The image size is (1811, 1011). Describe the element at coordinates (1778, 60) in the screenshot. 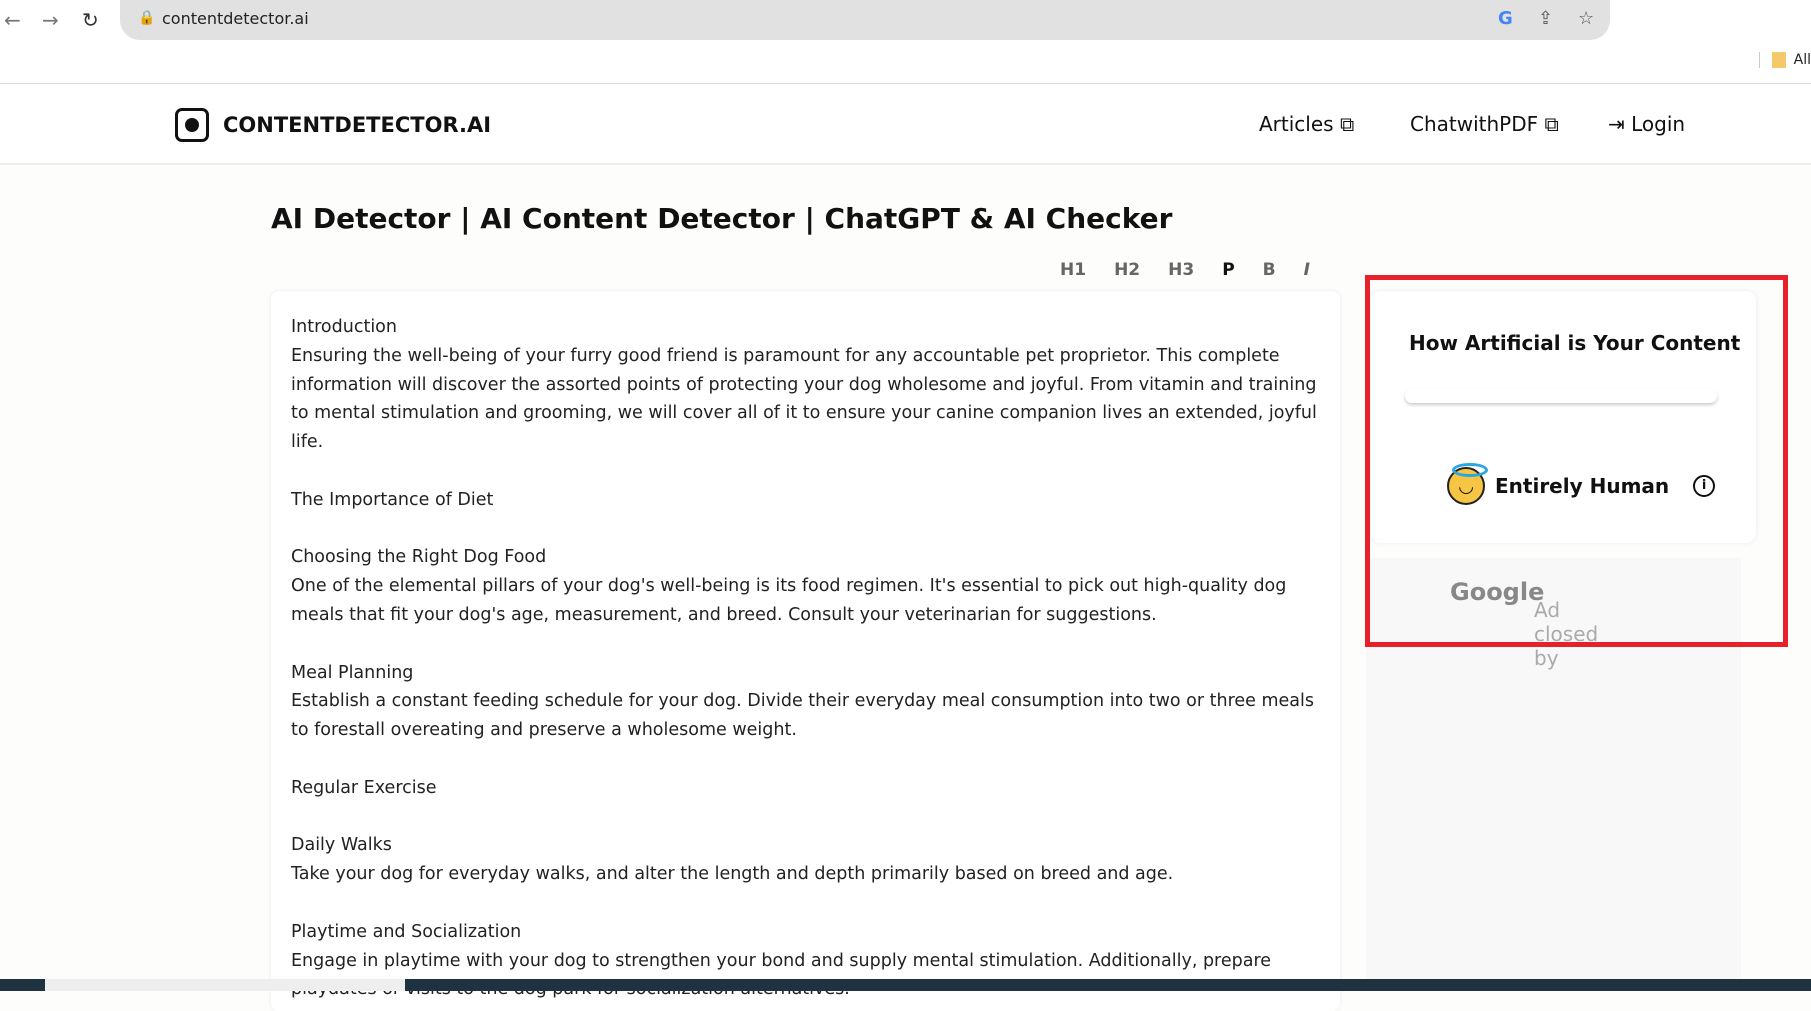

I see `folder-icon` at that location.